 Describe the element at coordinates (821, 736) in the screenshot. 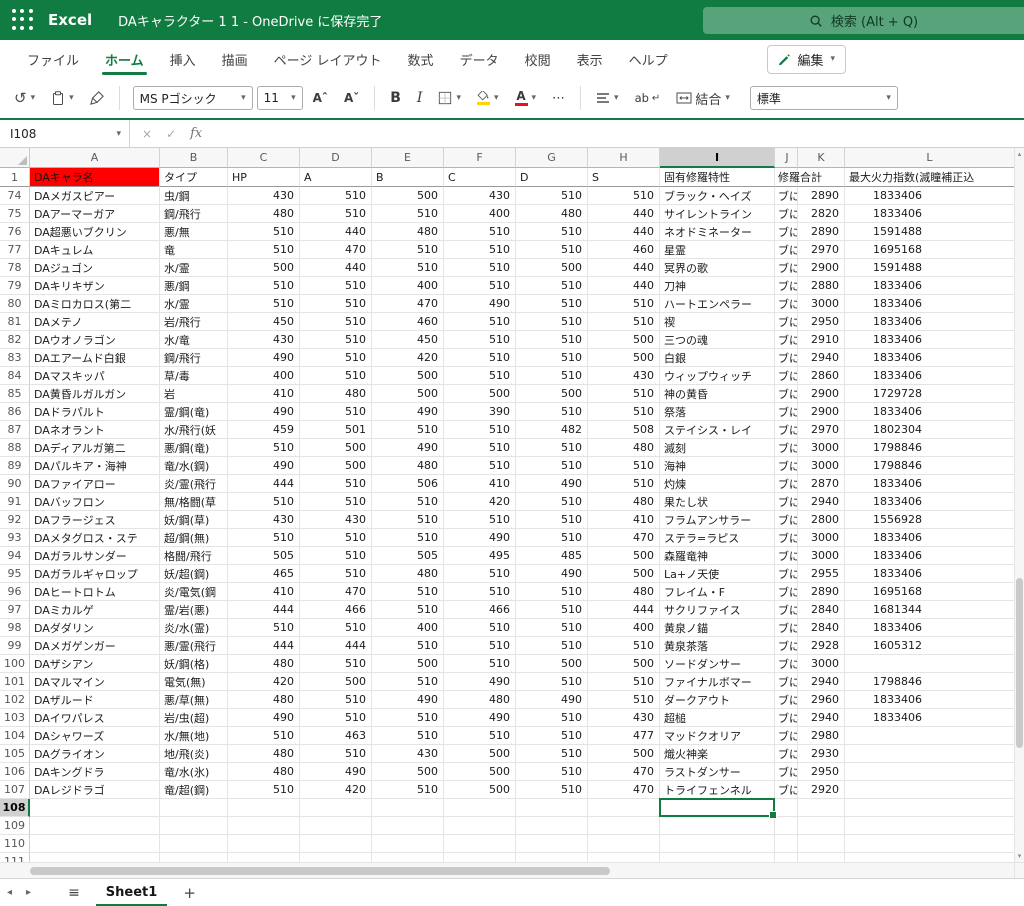

I see `cell-total-104: 2980` at that location.